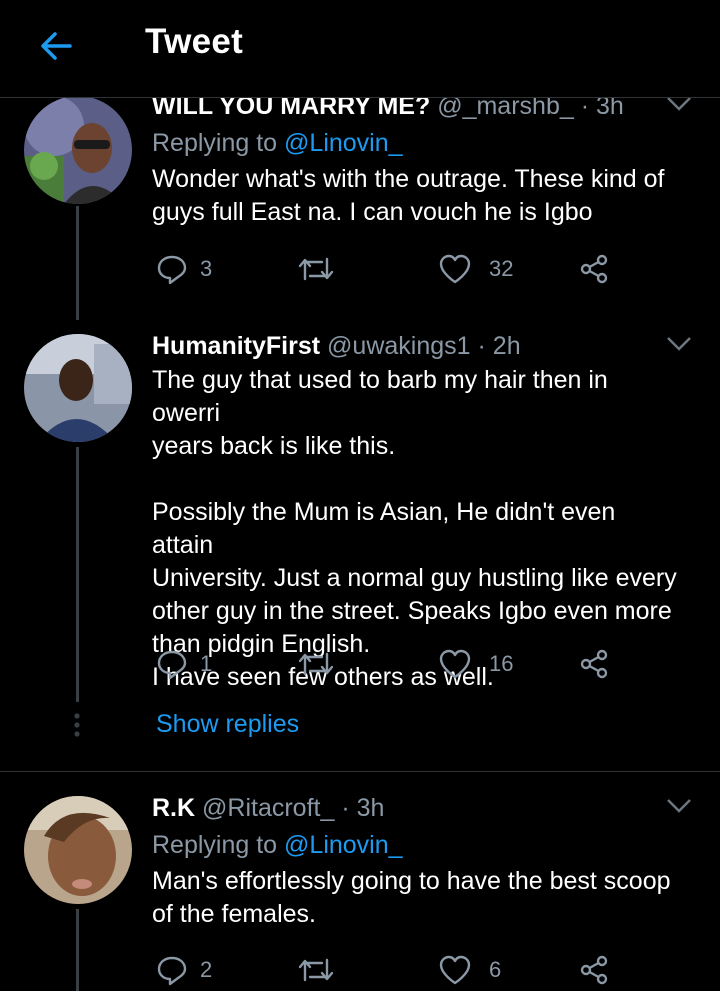 The width and height of the screenshot is (720, 991). I want to click on reply-button: 2, so click(184, 970).